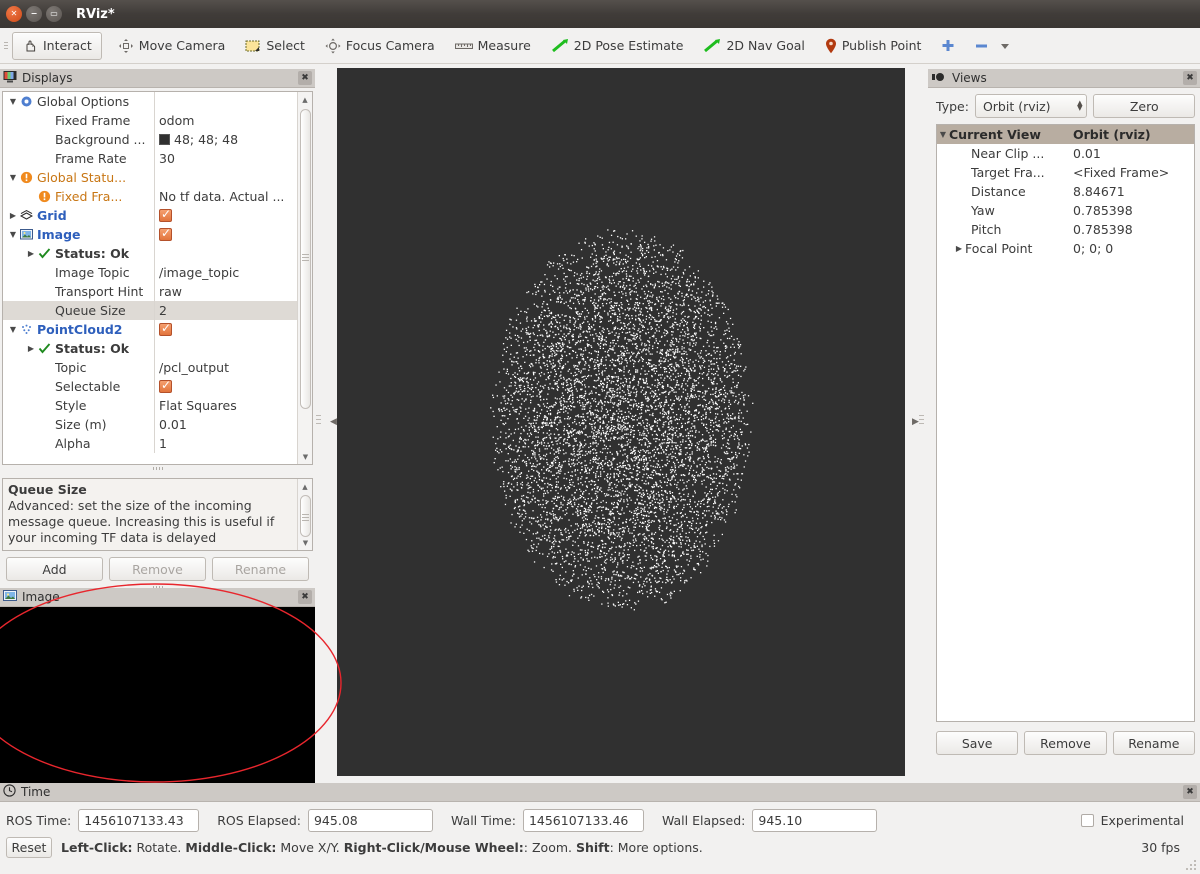 The height and width of the screenshot is (874, 1200). I want to click on description-scrollbar: ▲ ▼, so click(304, 514).